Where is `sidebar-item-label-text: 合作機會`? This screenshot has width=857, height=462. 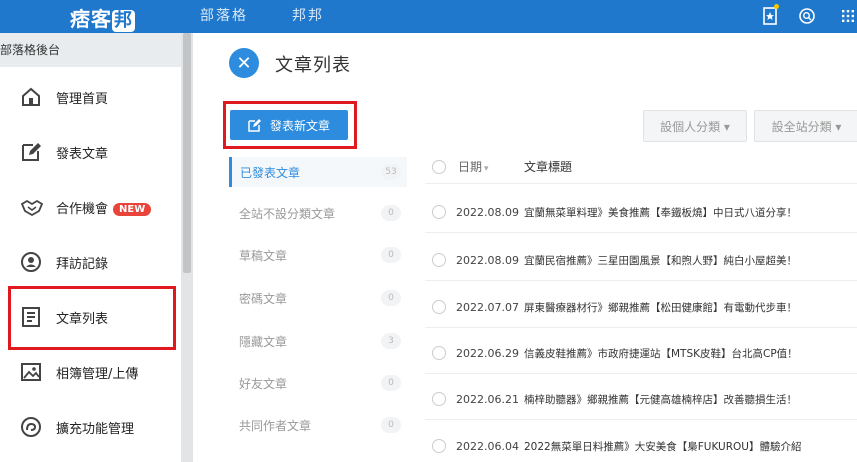 sidebar-item-label-text: 合作機會 is located at coordinates (82, 209).